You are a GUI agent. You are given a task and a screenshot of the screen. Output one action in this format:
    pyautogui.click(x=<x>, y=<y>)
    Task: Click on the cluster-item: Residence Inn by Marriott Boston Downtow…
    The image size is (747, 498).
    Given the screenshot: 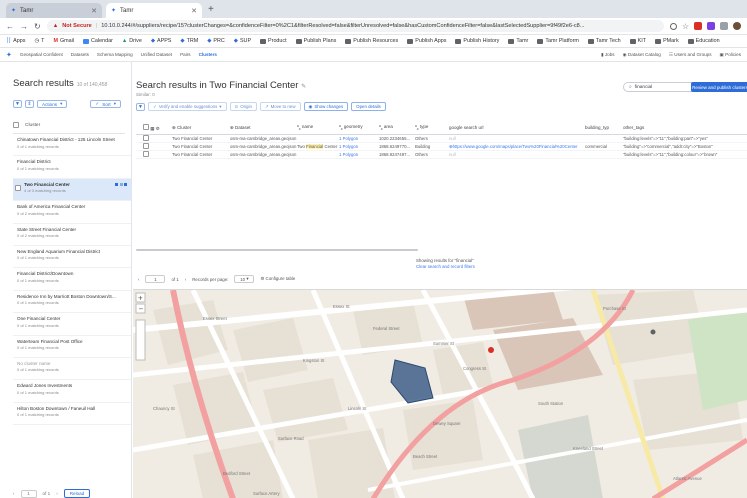 What is the action you would take?
    pyautogui.click(x=72, y=302)
    